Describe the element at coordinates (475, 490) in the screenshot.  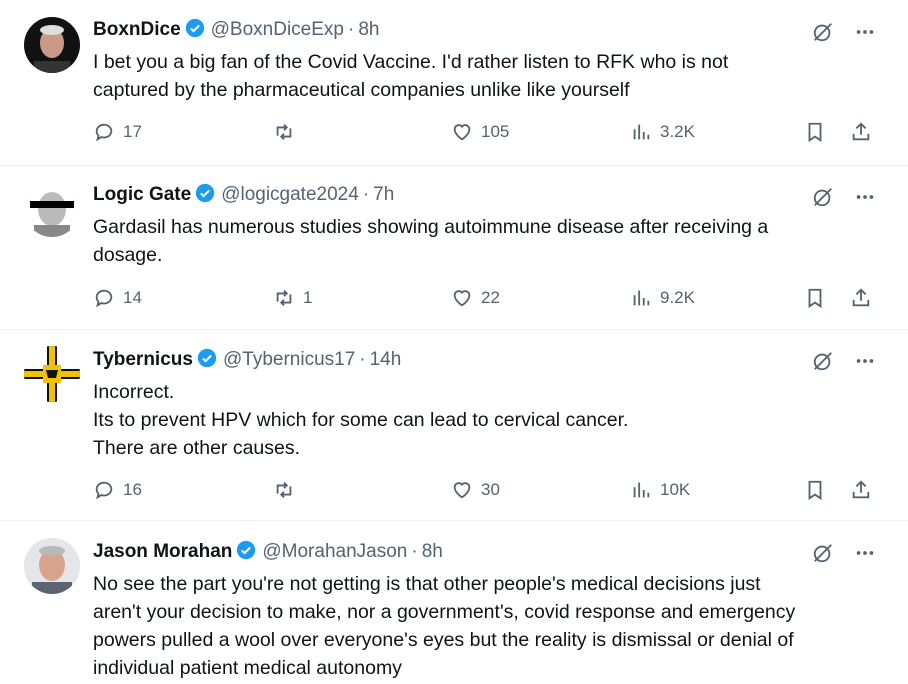
I see `like-button: 30` at that location.